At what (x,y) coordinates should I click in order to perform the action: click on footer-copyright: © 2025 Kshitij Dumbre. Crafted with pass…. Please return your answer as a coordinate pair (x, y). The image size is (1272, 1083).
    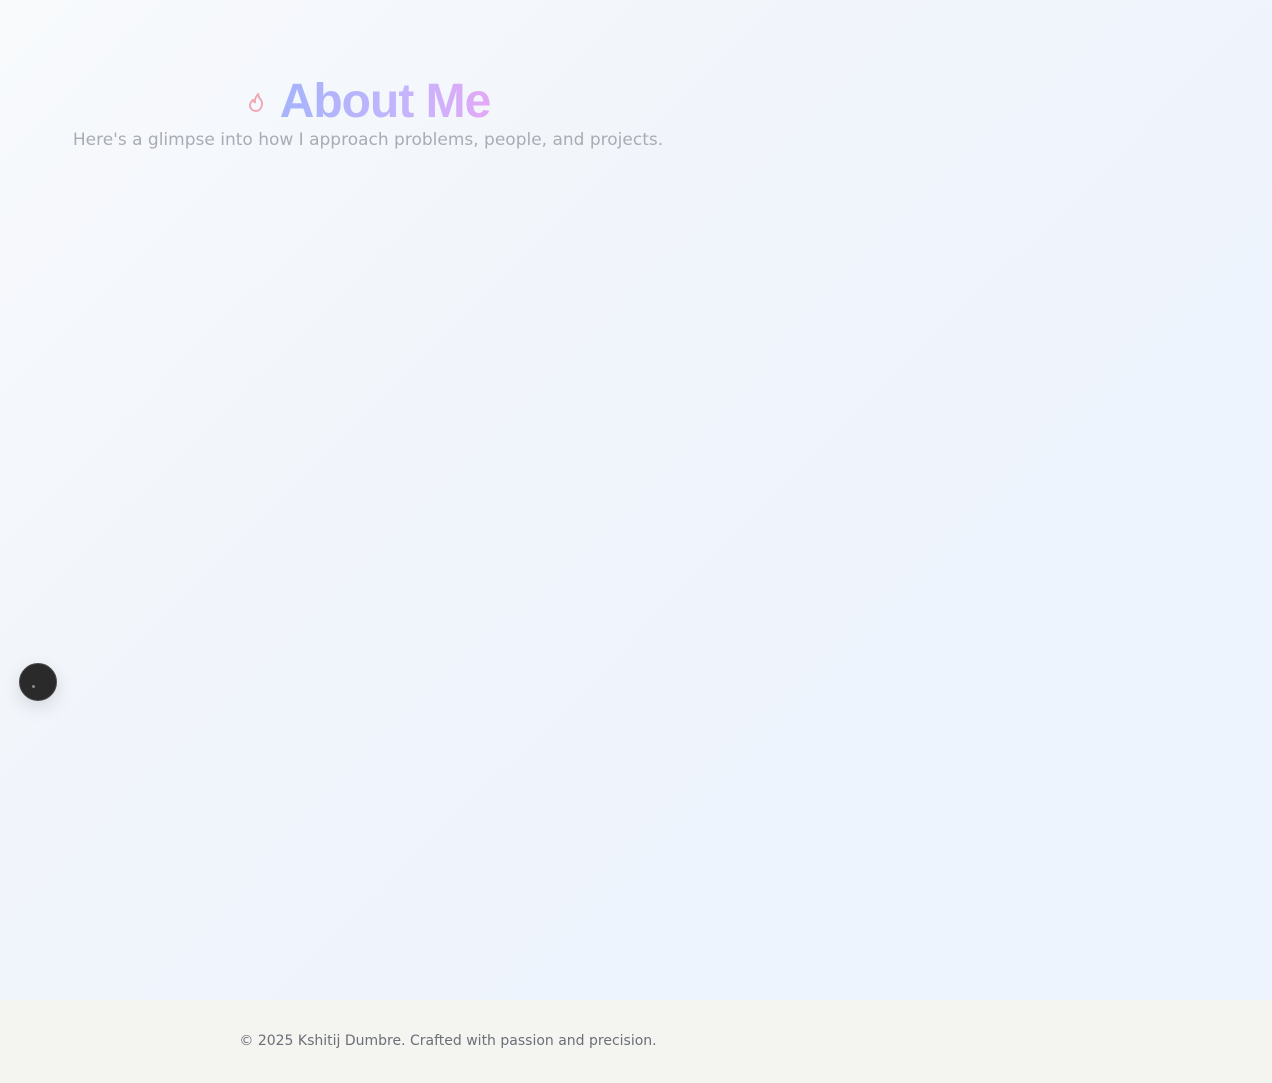
    Looking at the image, I should click on (448, 1041).